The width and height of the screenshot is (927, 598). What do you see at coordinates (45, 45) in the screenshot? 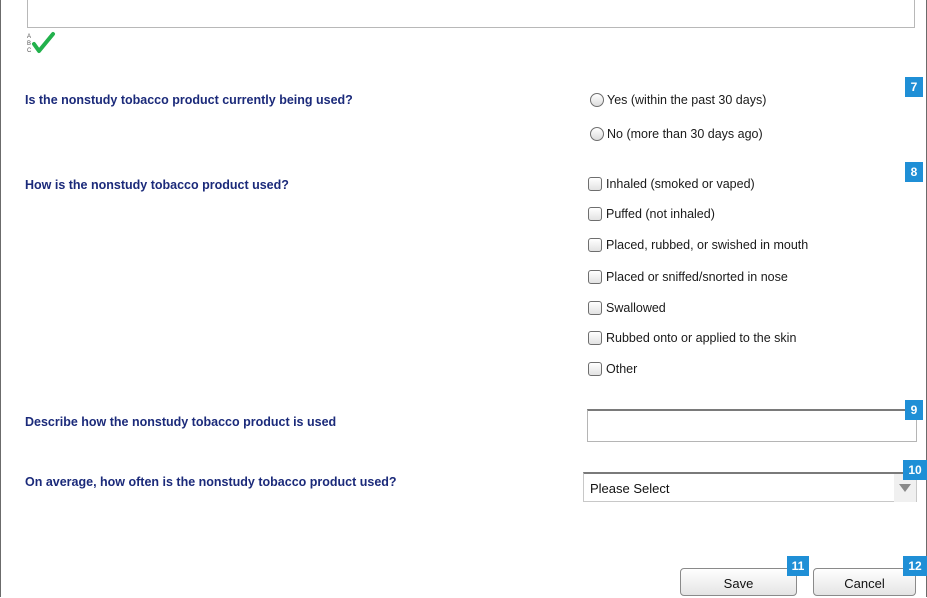
I see `spellcheck-icon: A B C` at bounding box center [45, 45].